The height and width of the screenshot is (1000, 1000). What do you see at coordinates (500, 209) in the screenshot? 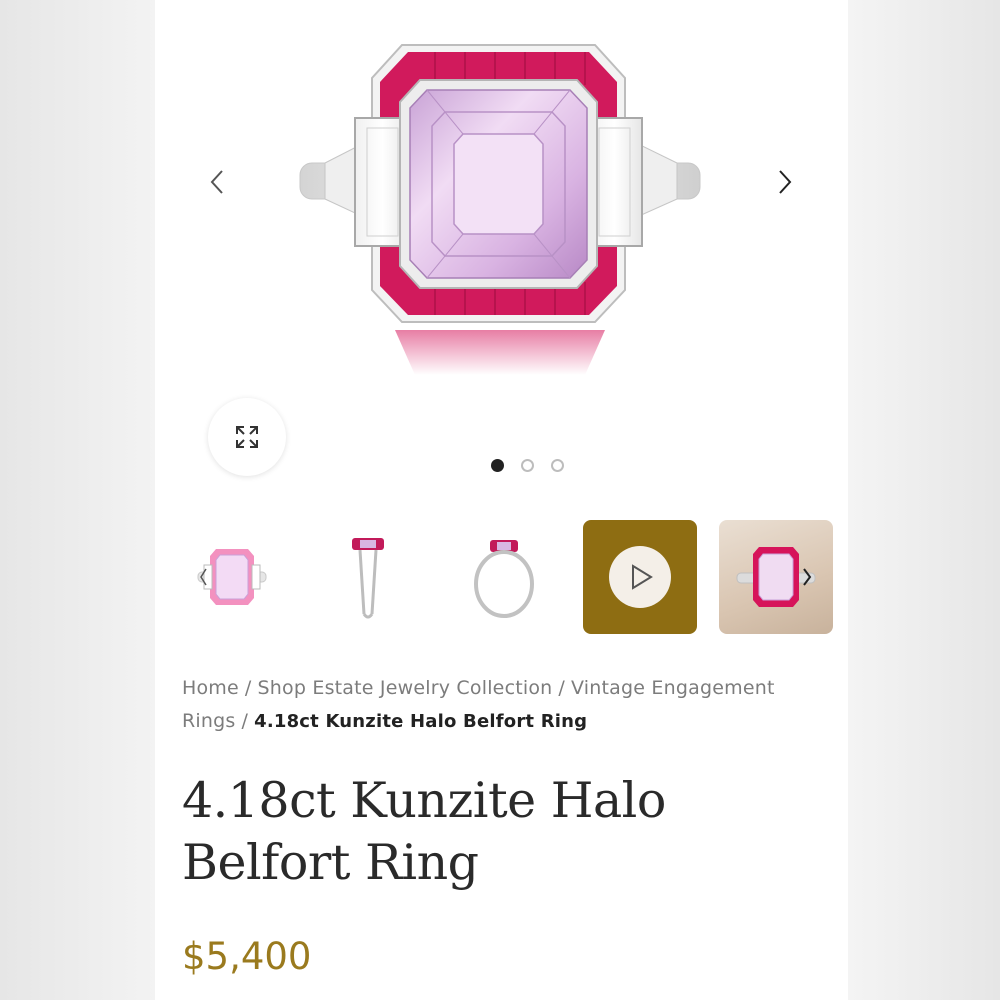
I see `main-product-image` at bounding box center [500, 209].